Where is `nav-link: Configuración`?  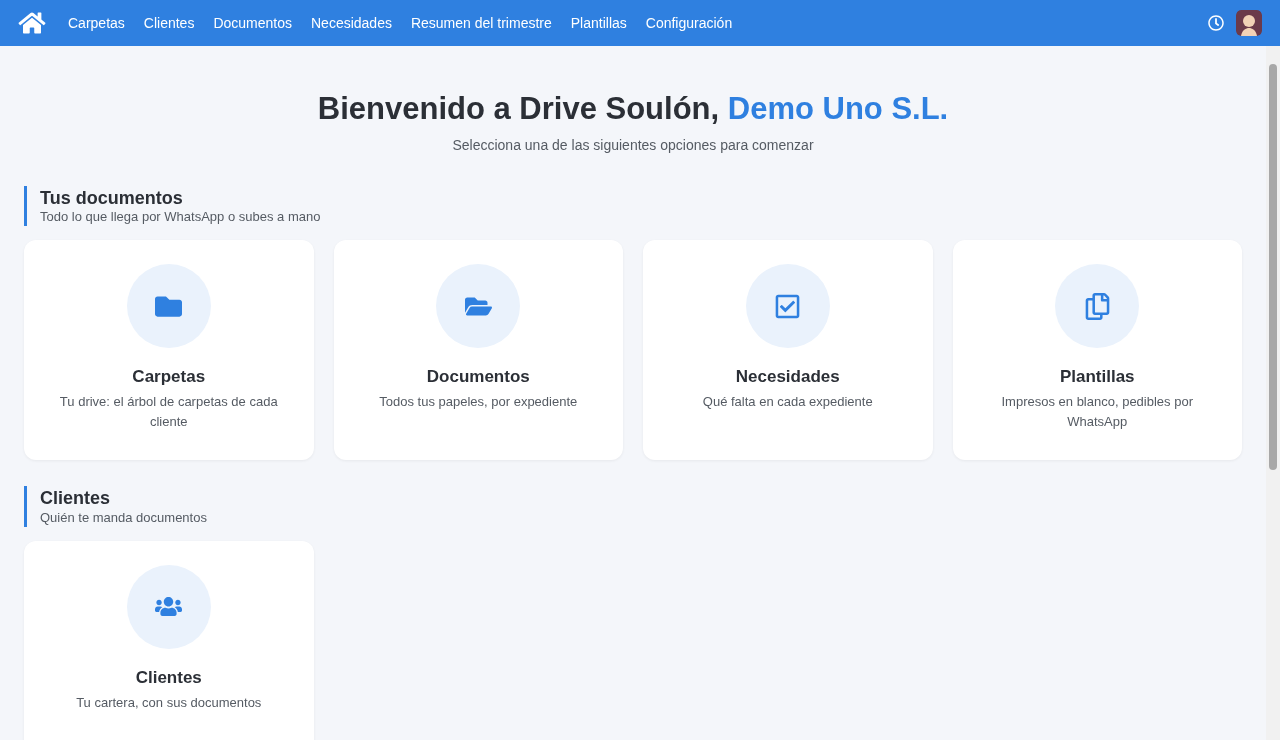
nav-link: Configuración is located at coordinates (689, 23).